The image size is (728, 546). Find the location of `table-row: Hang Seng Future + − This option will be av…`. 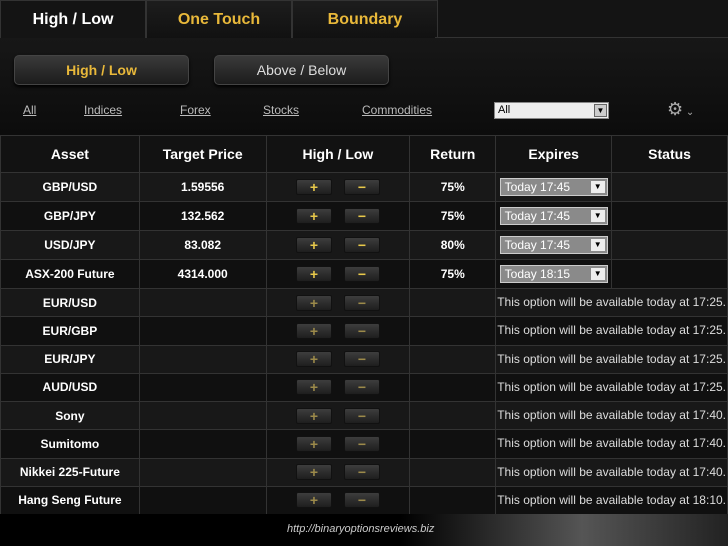

table-row: Hang Seng Future + − This option will be av… is located at coordinates (364, 500).